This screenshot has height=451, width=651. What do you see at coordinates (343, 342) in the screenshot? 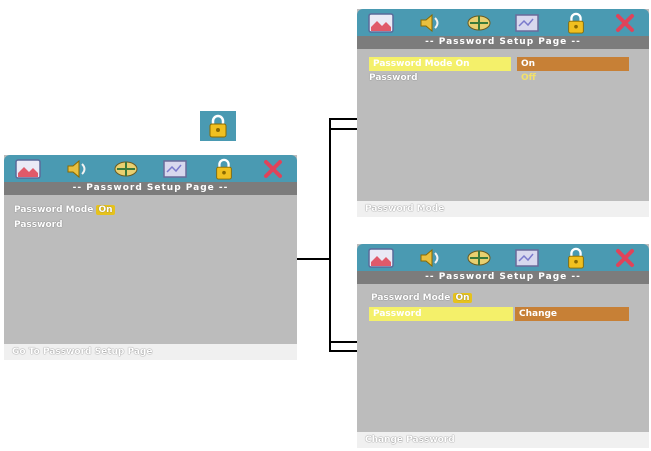
I see `connector-to-bottom-panel` at bounding box center [343, 342].